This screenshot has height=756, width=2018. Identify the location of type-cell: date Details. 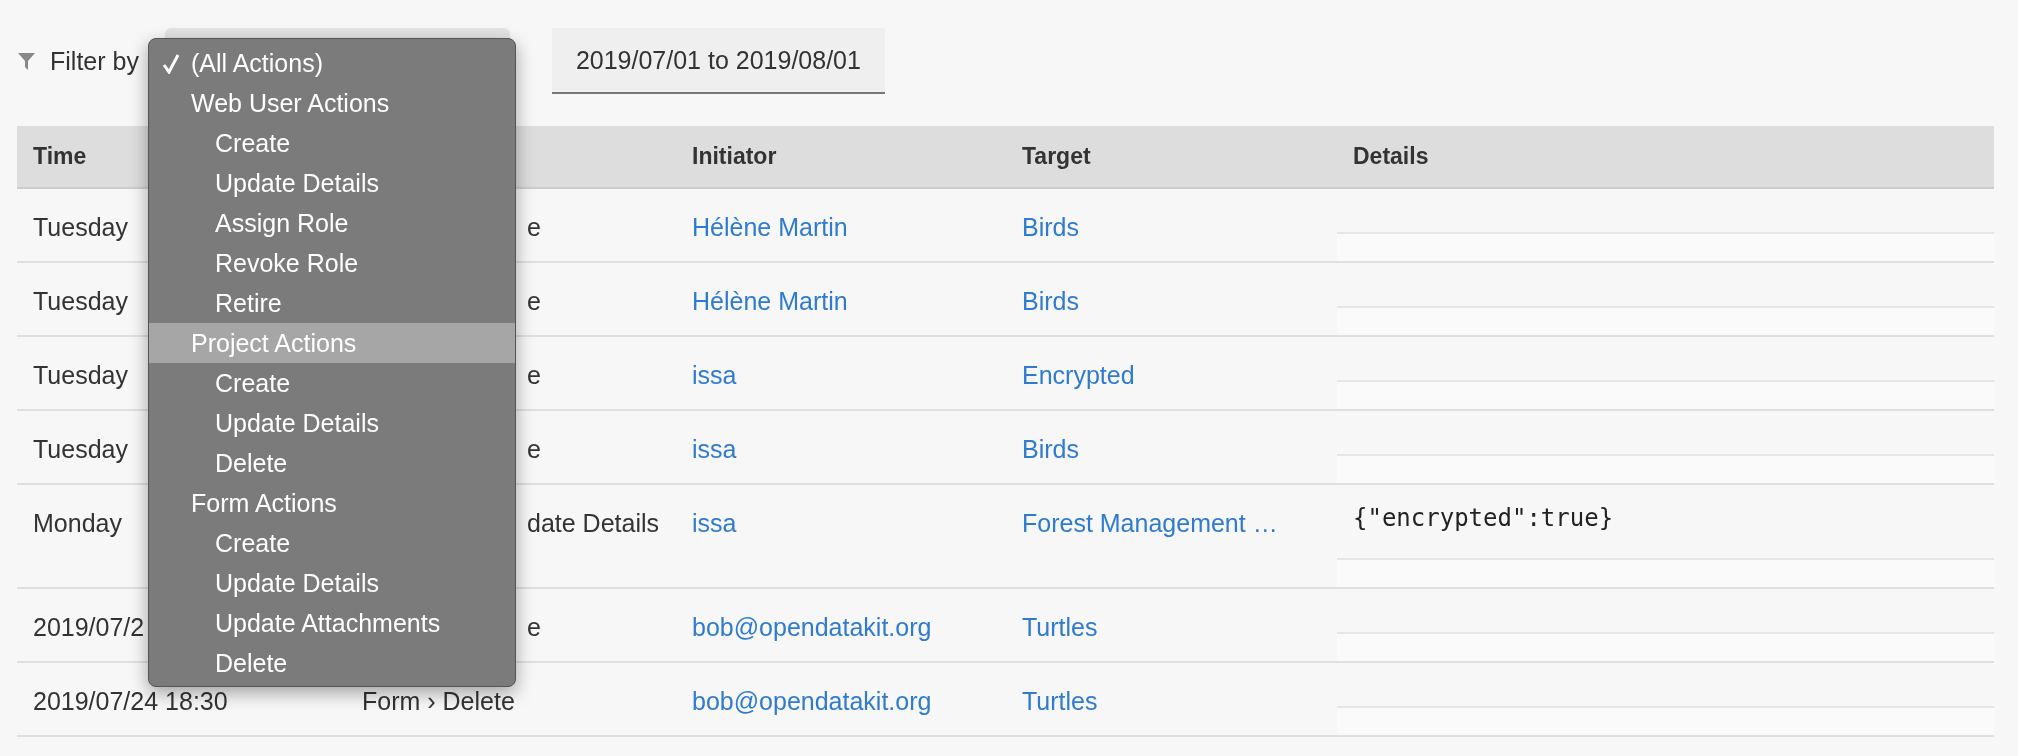
(593, 523).